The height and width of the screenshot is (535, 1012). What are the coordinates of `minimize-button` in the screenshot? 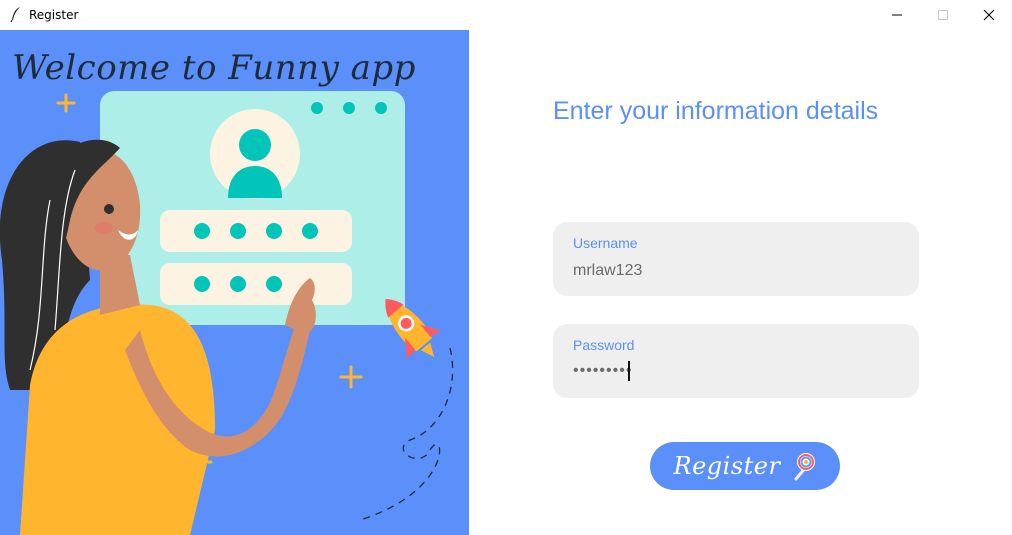 It's located at (897, 15).